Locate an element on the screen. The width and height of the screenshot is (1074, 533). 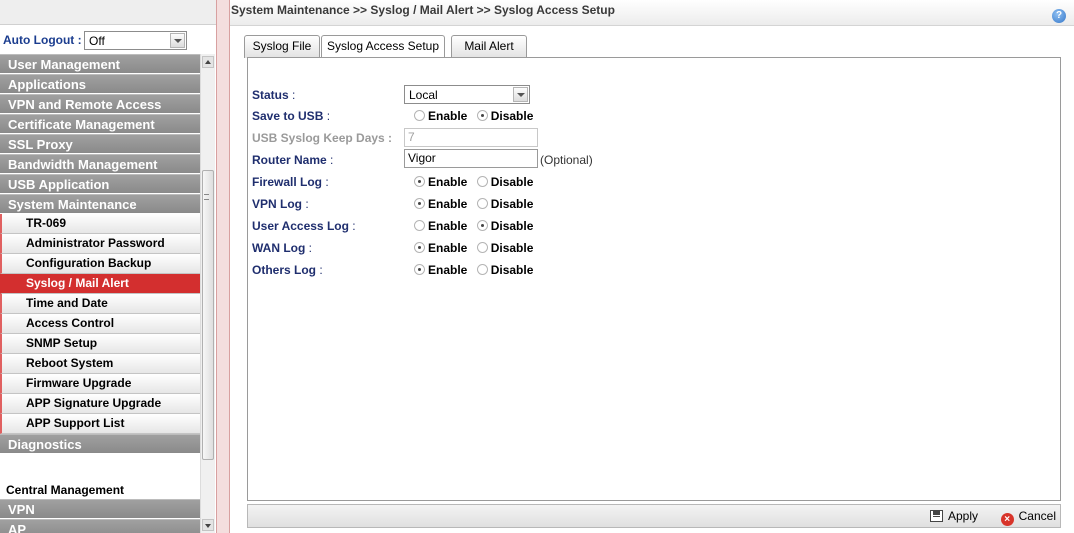
save-to-usb-enable-label: Enable is located at coordinates (448, 116).